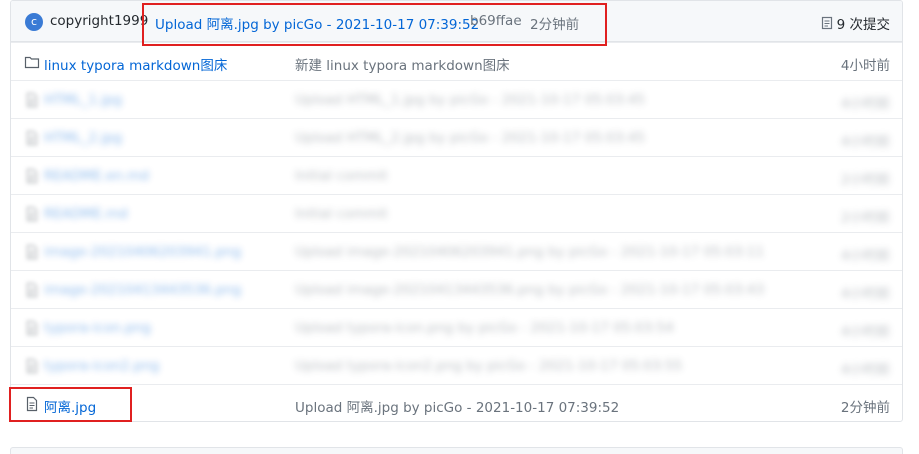 The image size is (919, 454). Describe the element at coordinates (826, 23) in the screenshot. I see `history-icon` at that location.